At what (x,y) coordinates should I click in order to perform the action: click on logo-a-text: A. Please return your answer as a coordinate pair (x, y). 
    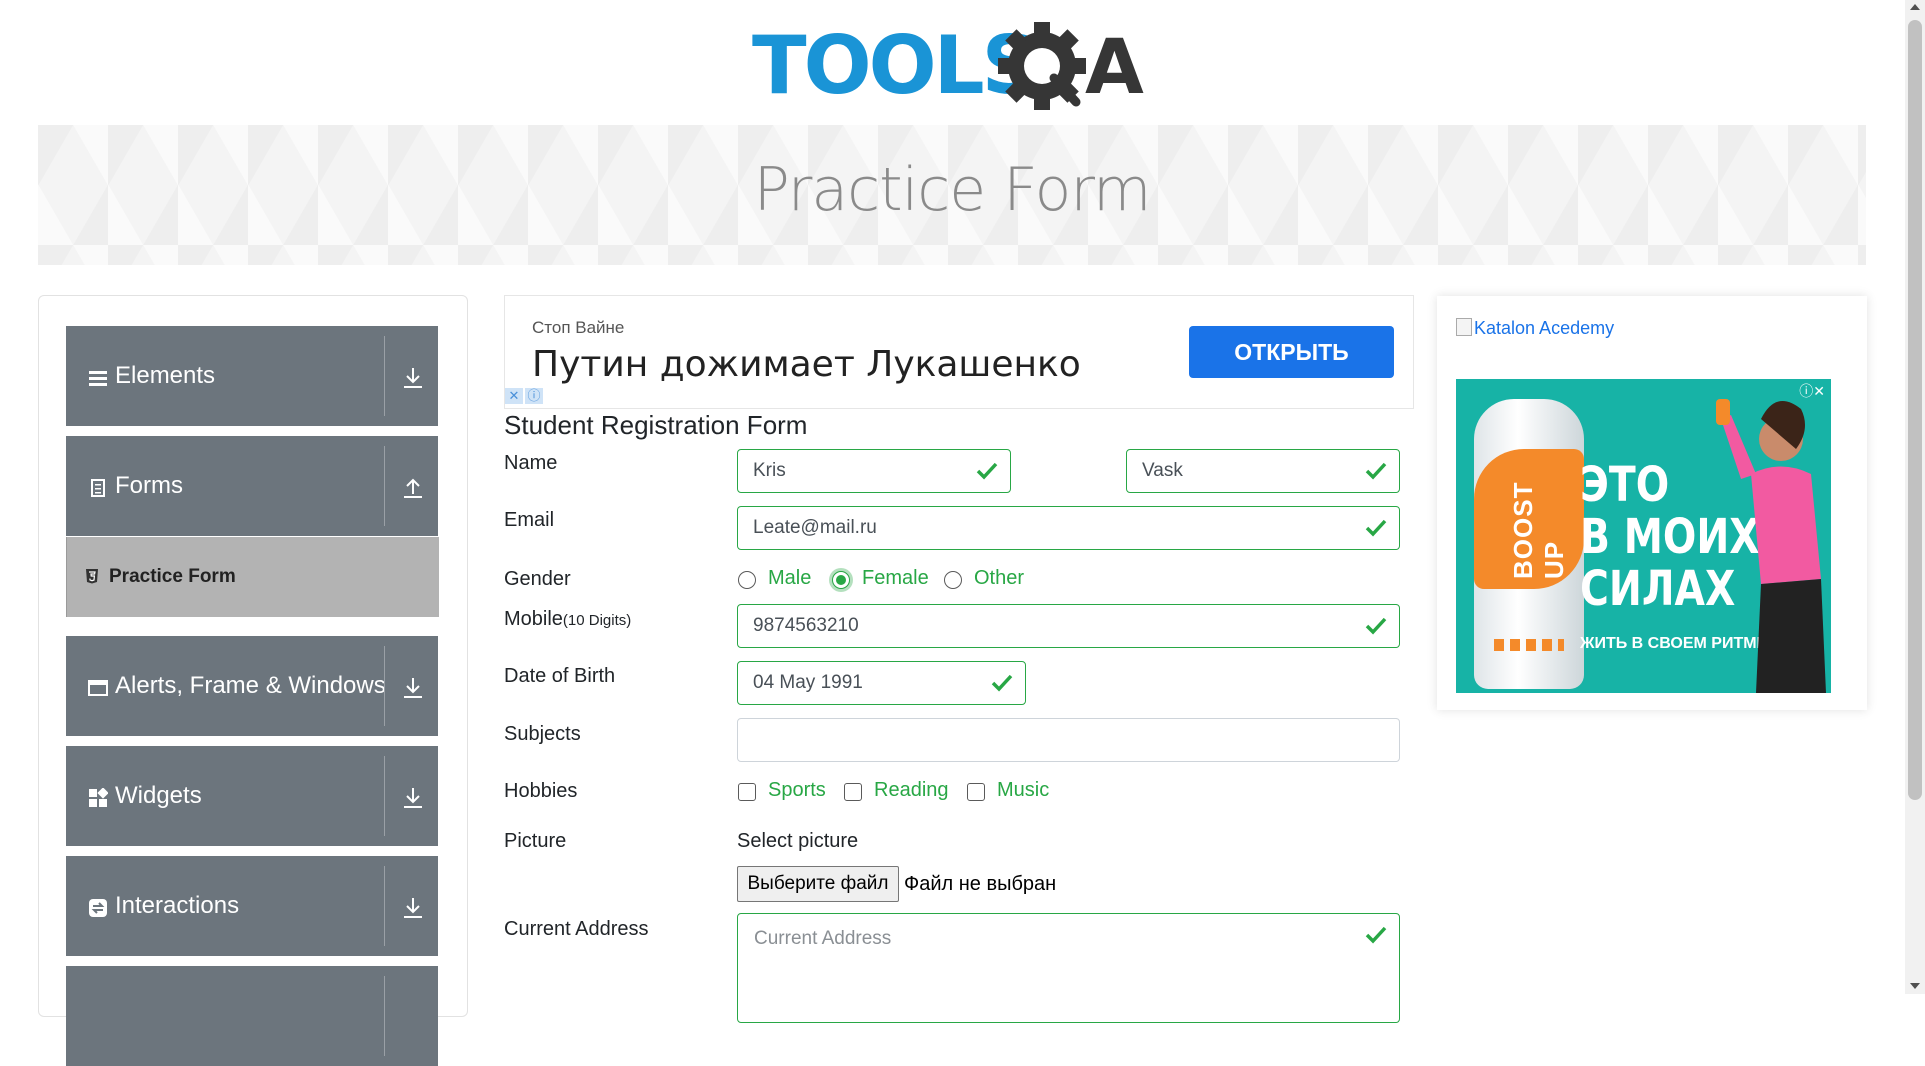
    Looking at the image, I should click on (1114, 66).